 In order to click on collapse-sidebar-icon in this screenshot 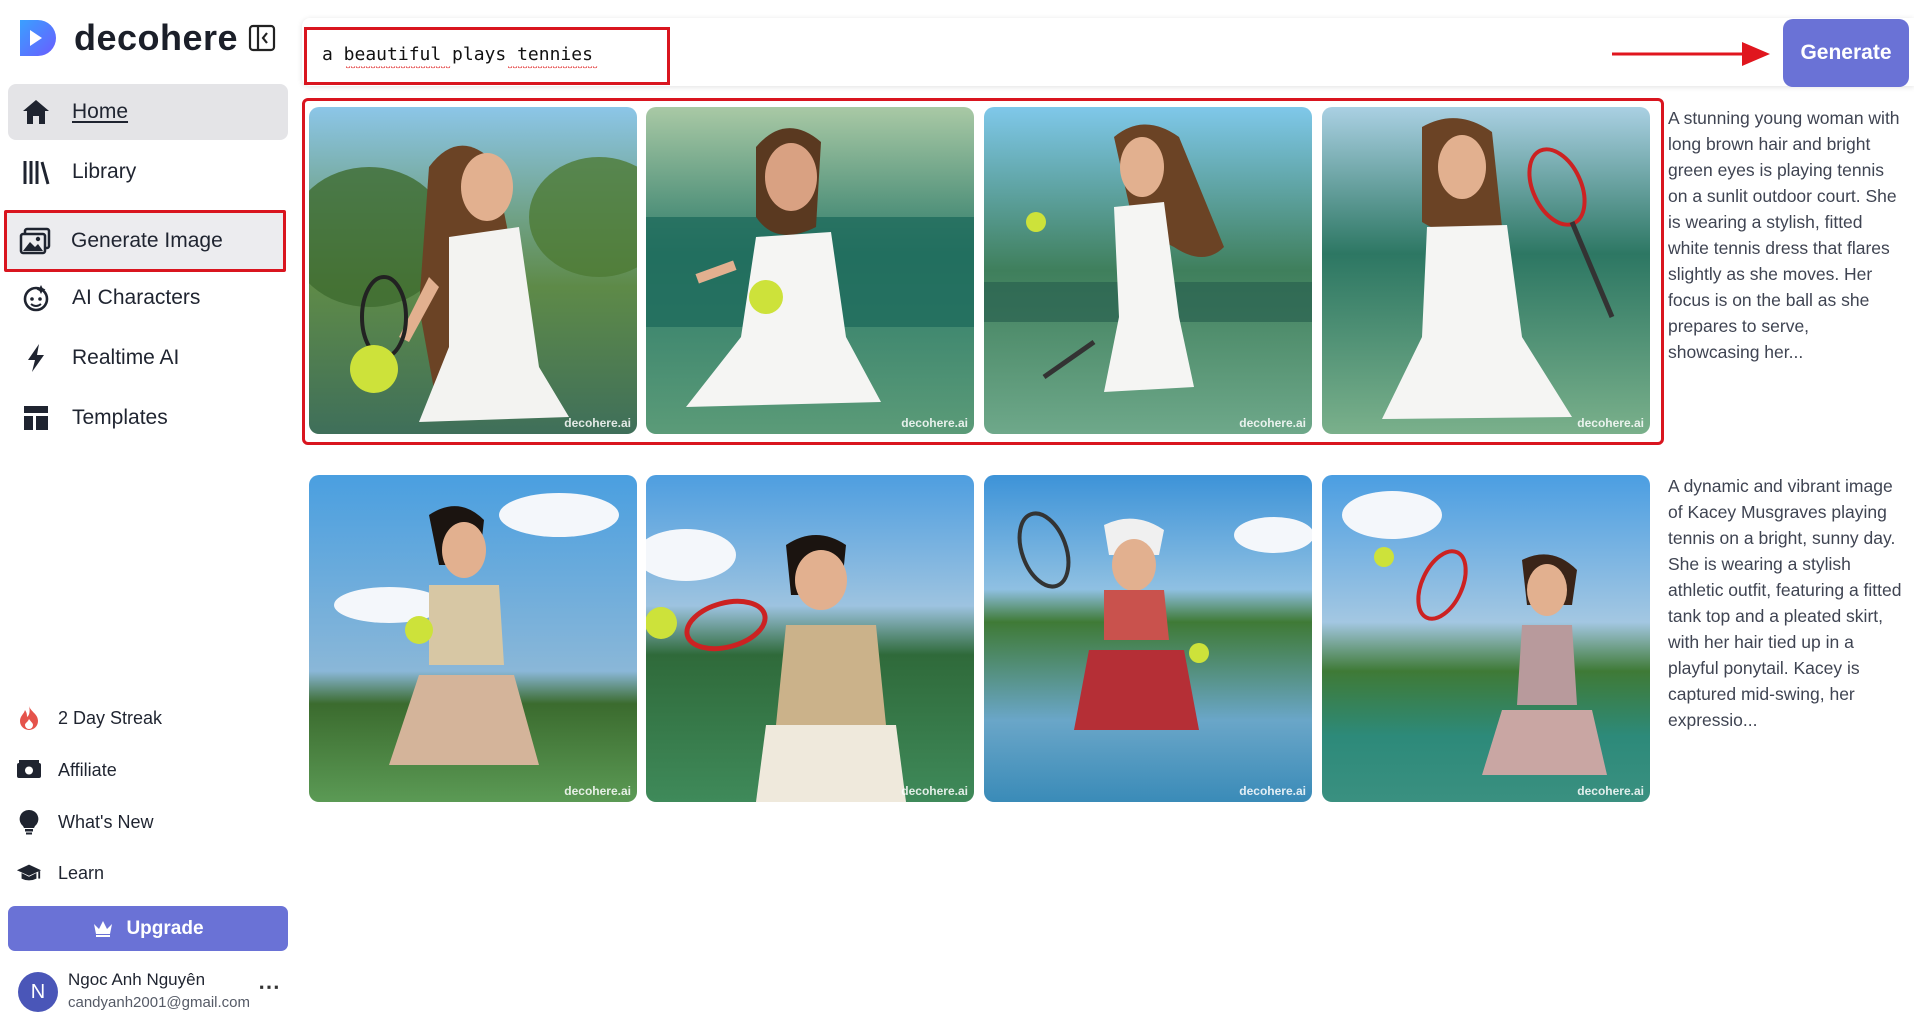, I will do `click(262, 38)`.